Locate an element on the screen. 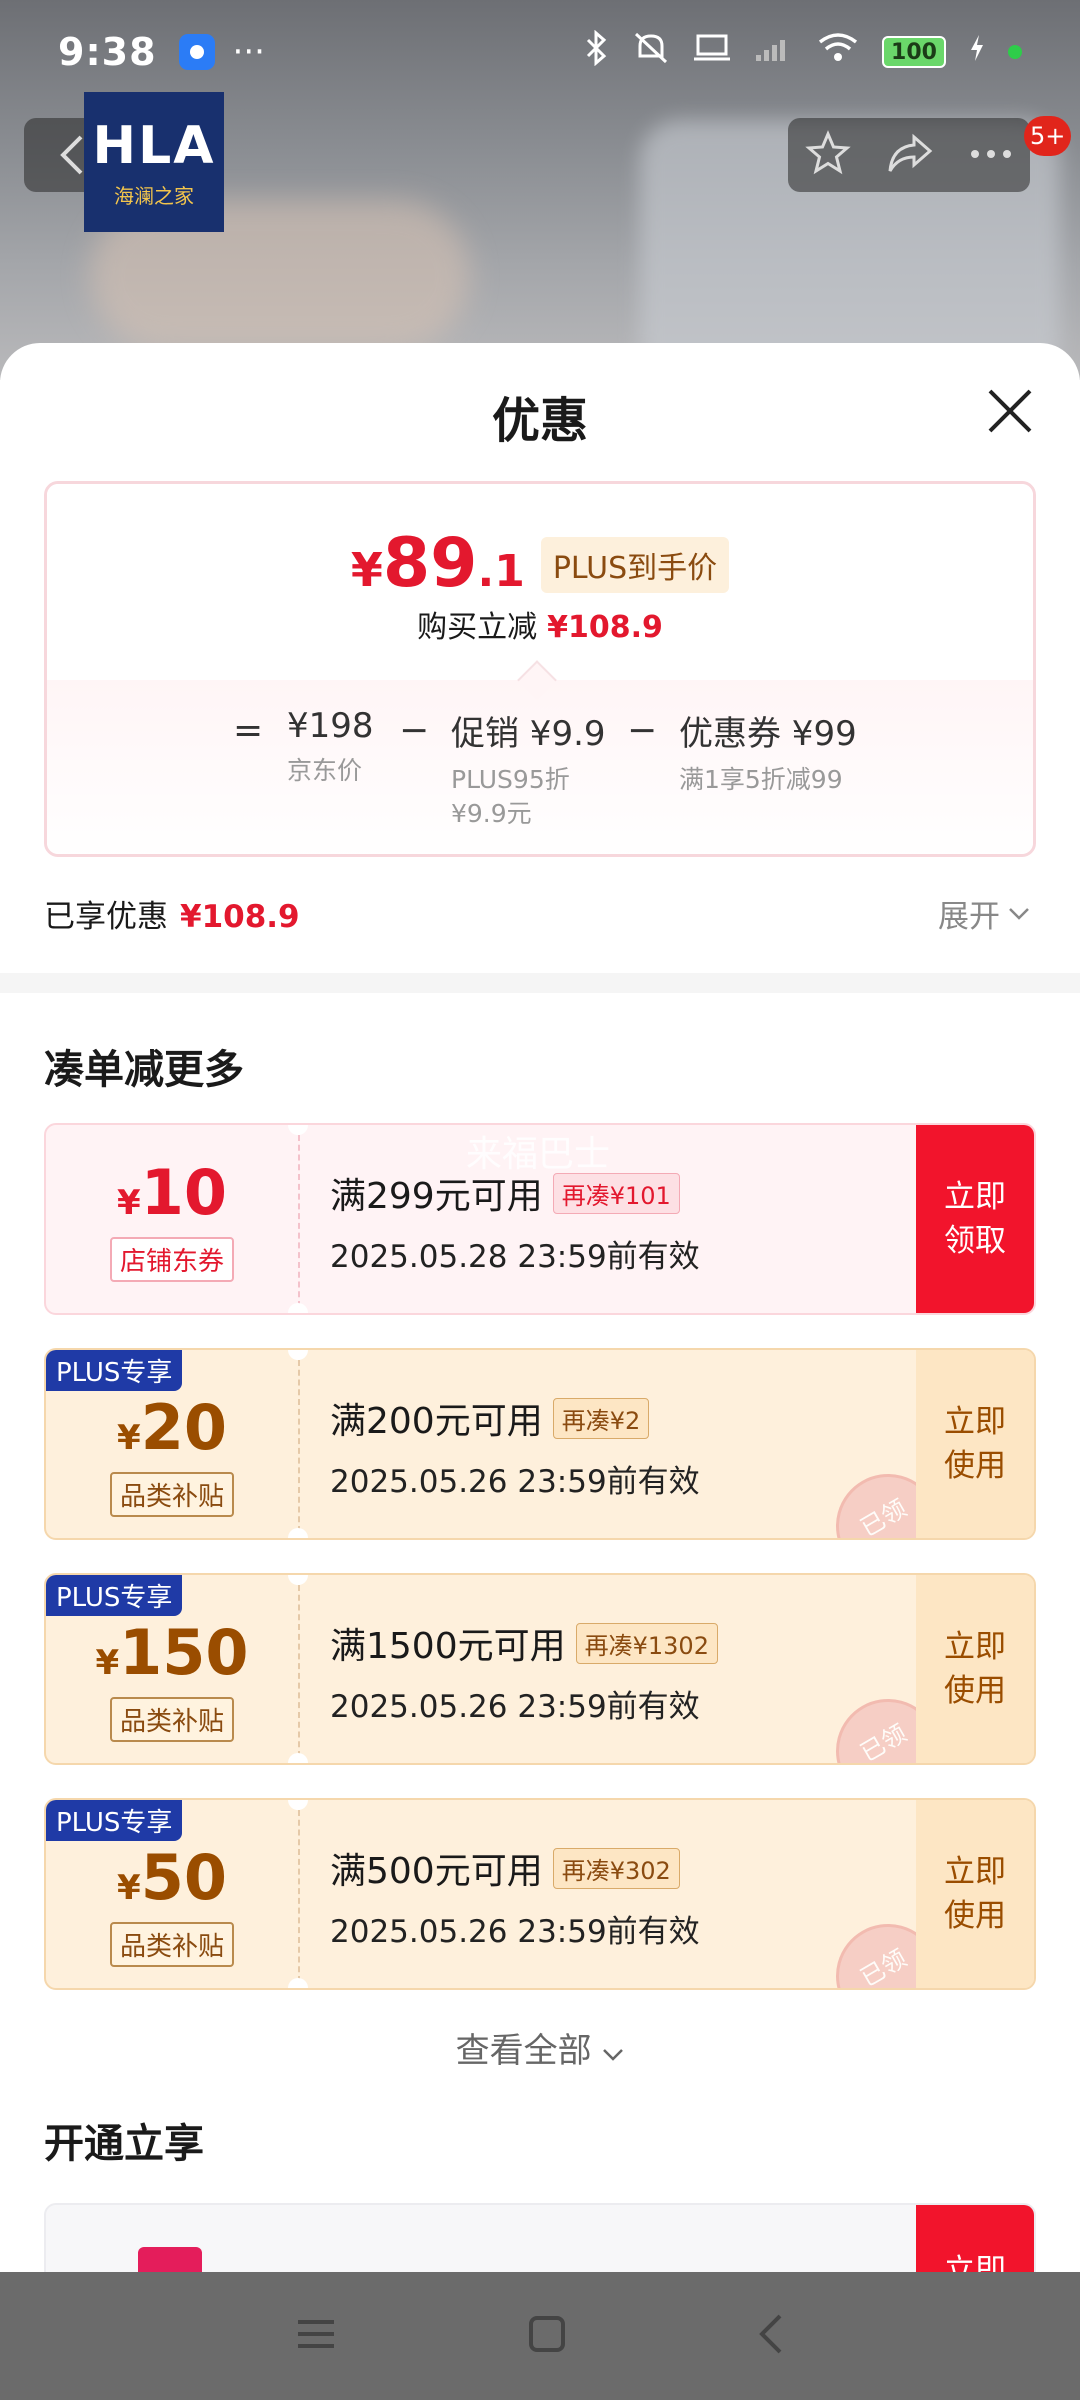 The image size is (1080, 2400). brand-logo-subtext: 海澜之家 is located at coordinates (154, 195).